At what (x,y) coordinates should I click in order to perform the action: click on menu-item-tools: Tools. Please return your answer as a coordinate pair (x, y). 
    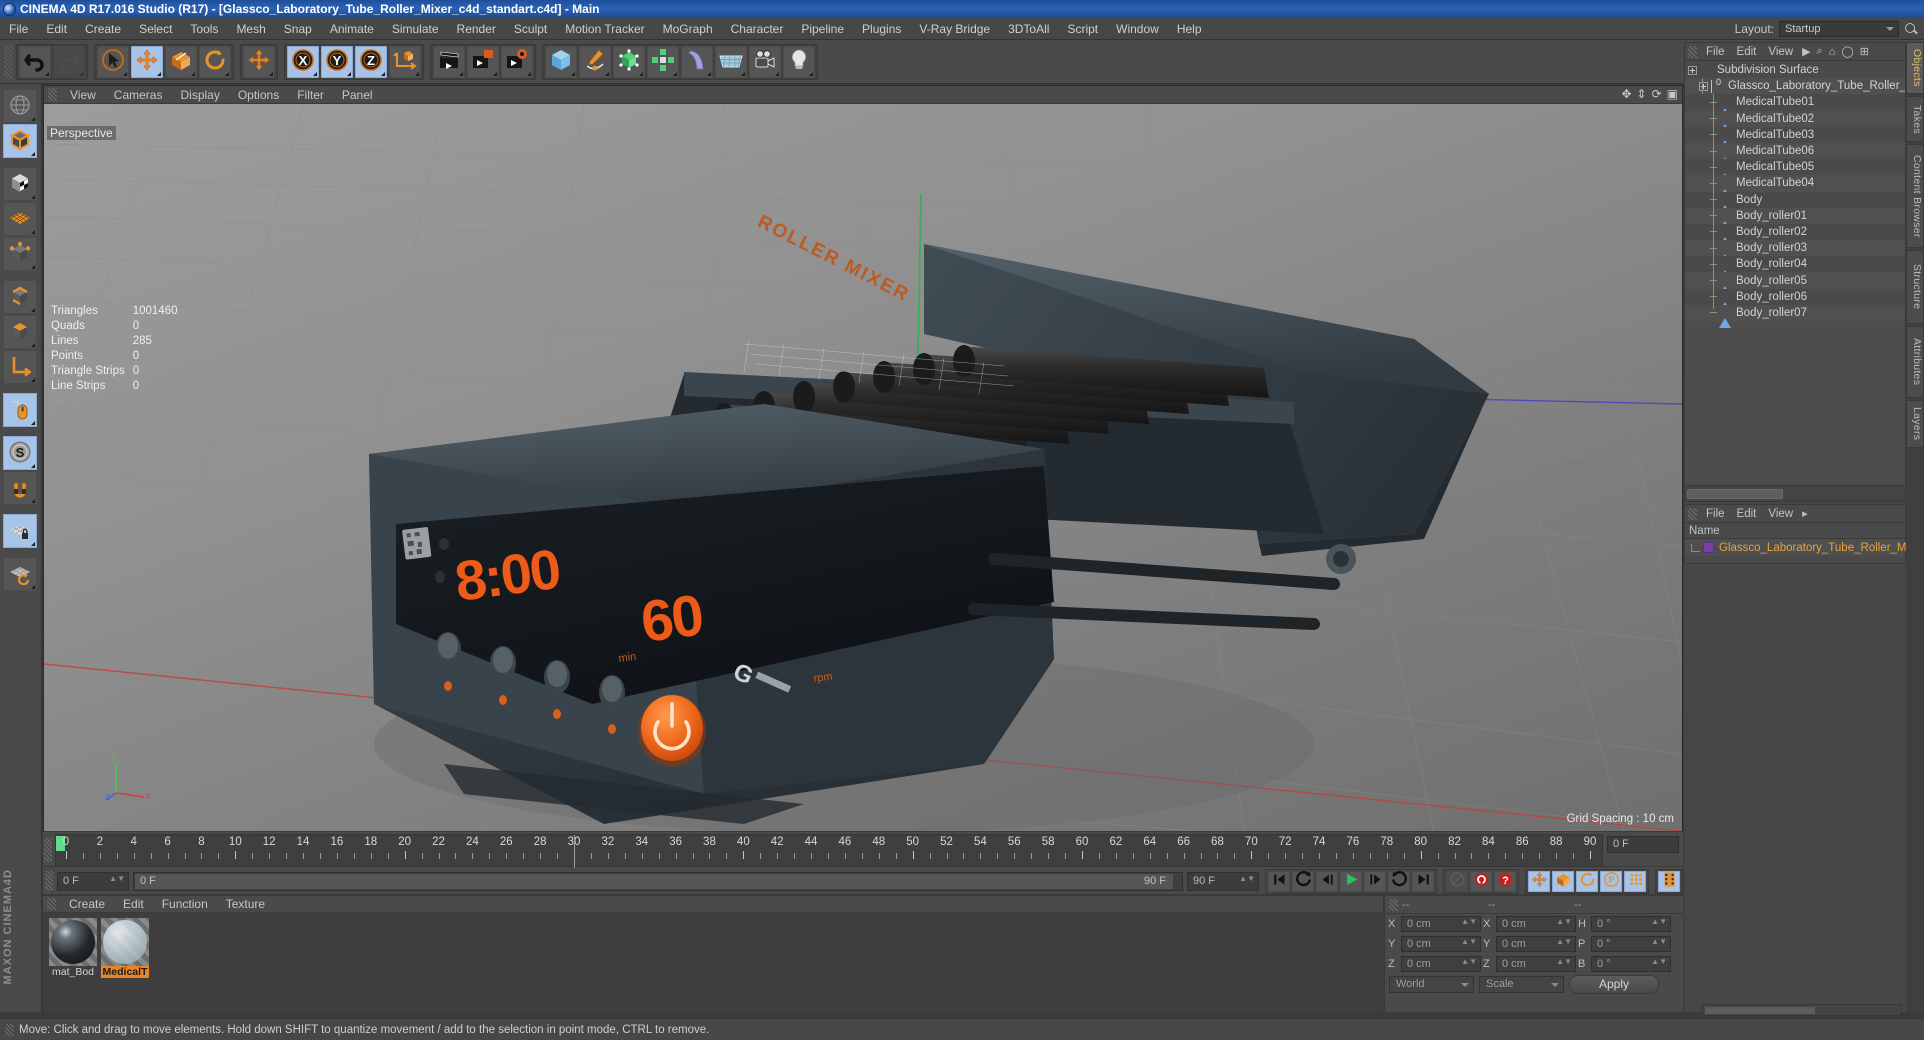
    Looking at the image, I should click on (204, 29).